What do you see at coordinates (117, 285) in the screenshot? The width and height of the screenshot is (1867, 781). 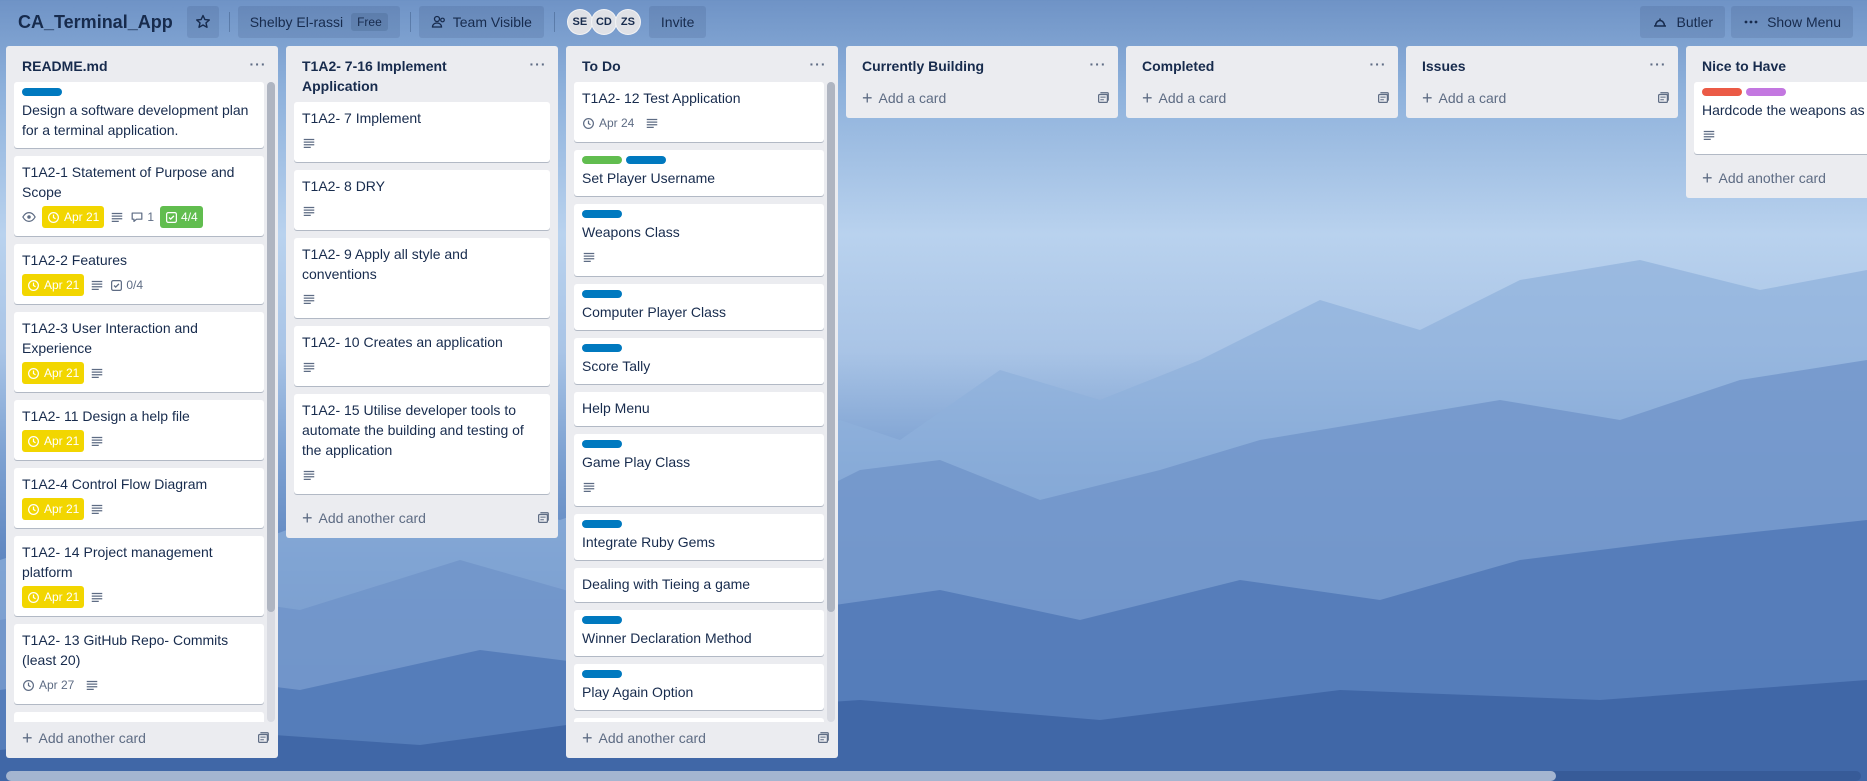 I see `checklist-icon` at bounding box center [117, 285].